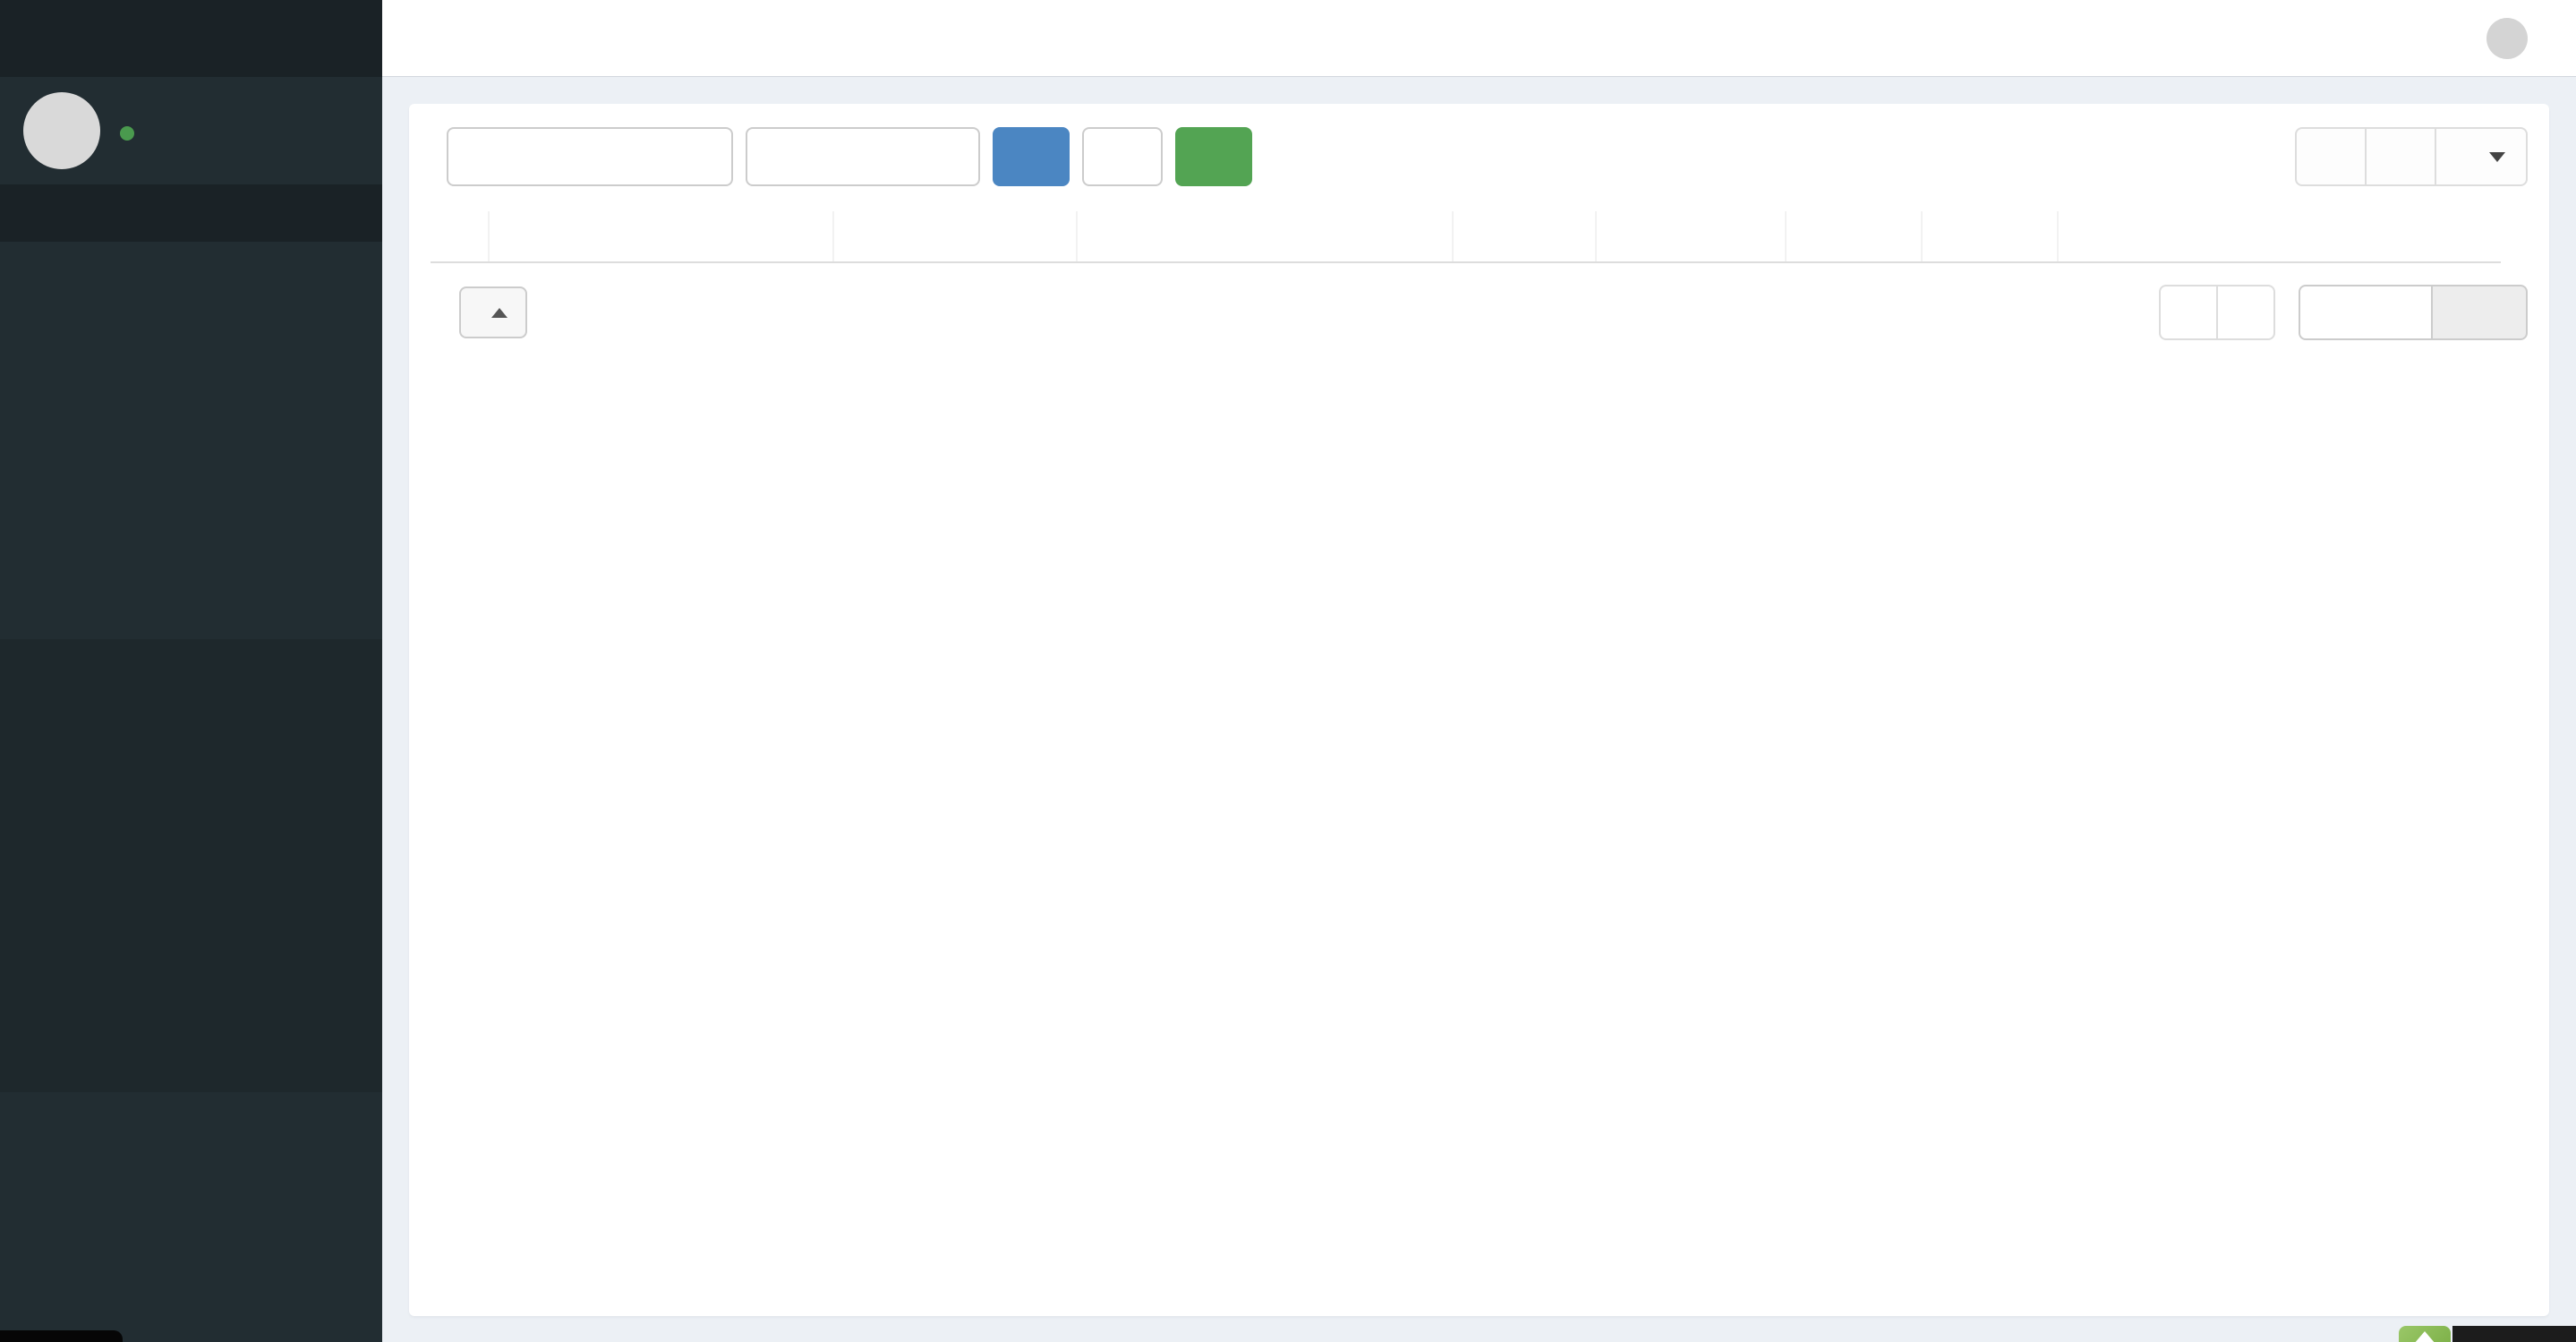 Image resolution: width=2576 pixels, height=1342 pixels. I want to click on sidebar-submenu, so click(191, 904).